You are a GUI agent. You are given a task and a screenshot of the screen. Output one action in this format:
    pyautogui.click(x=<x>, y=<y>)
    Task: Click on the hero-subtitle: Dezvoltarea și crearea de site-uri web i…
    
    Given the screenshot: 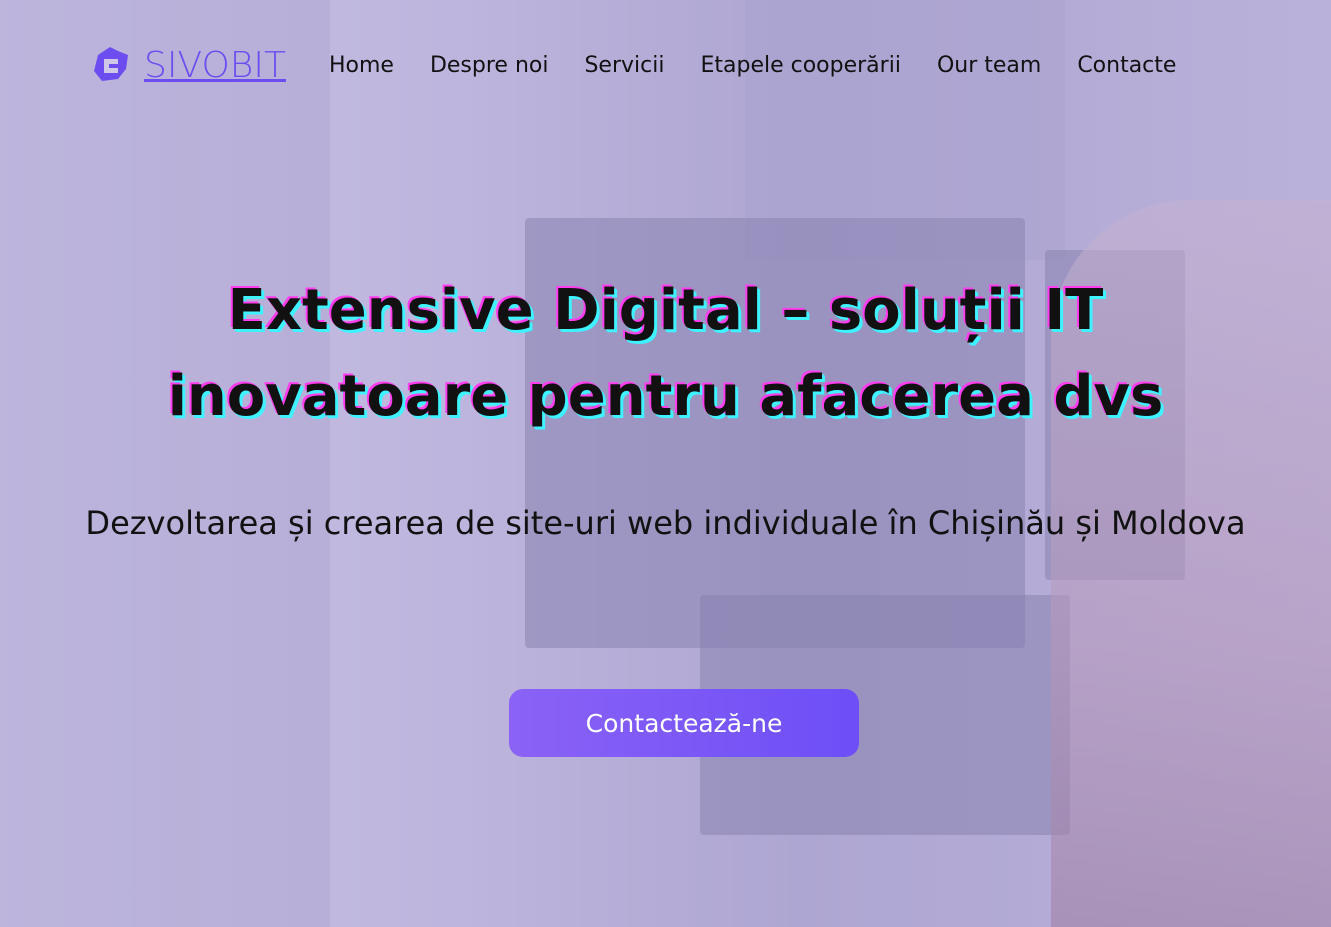 What is the action you would take?
    pyautogui.click(x=665, y=523)
    